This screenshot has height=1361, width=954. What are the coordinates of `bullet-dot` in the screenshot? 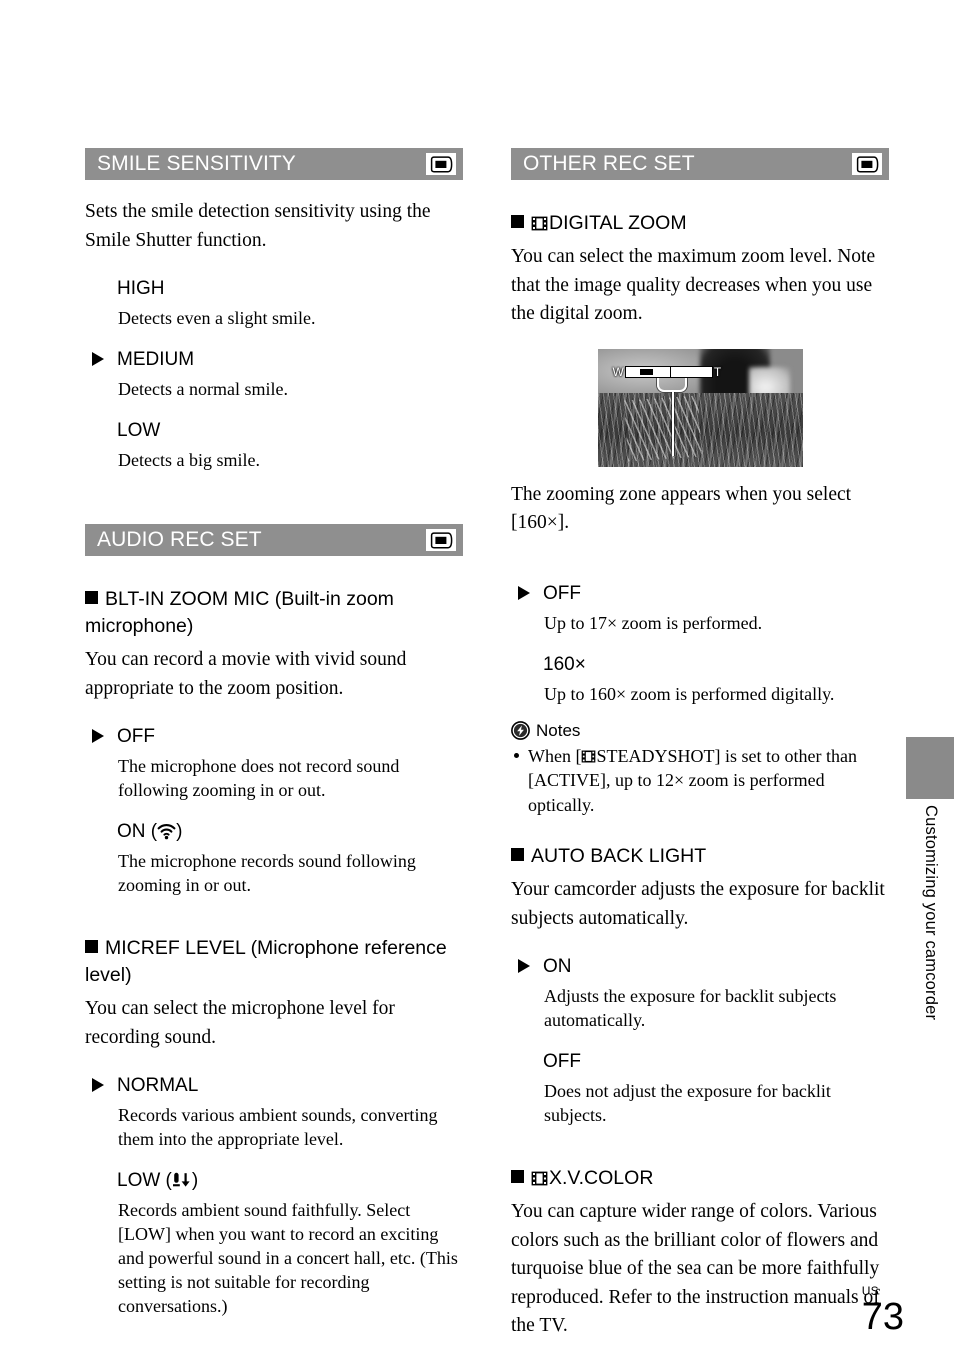 It's located at (516, 755).